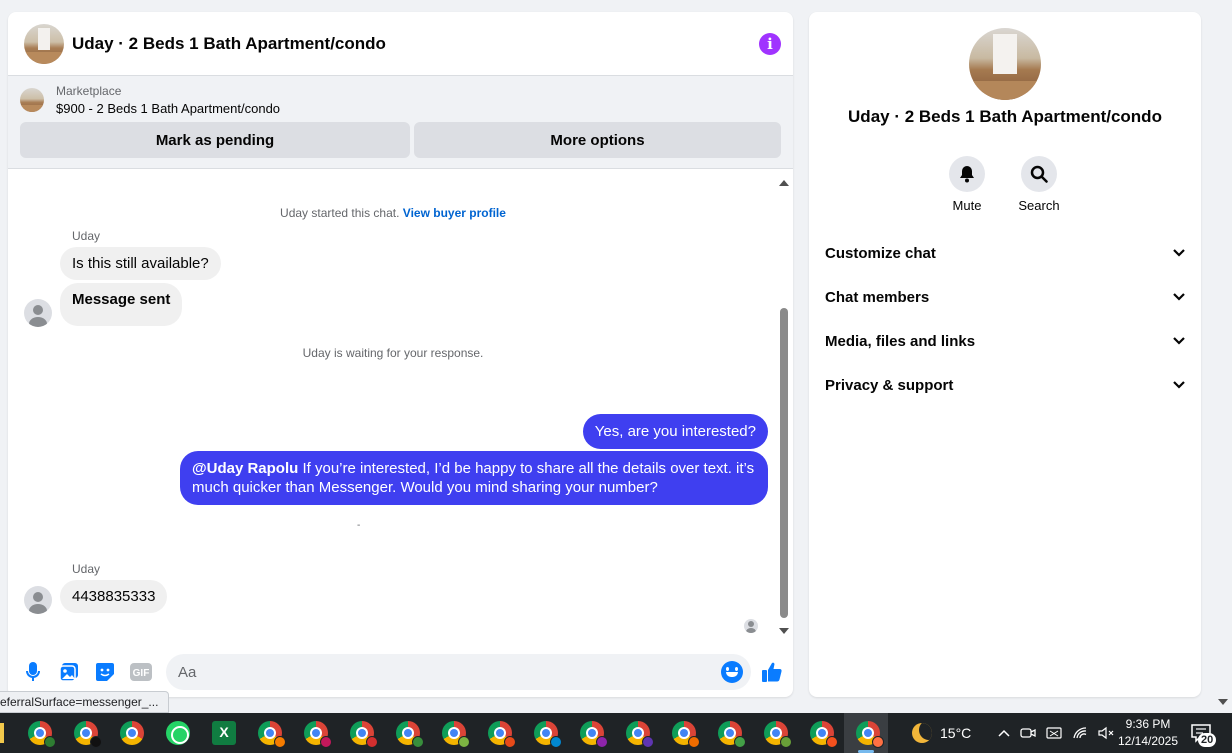 The width and height of the screenshot is (1232, 753). Describe the element at coordinates (1148, 724) in the screenshot. I see `time: 9:36 PM` at that location.